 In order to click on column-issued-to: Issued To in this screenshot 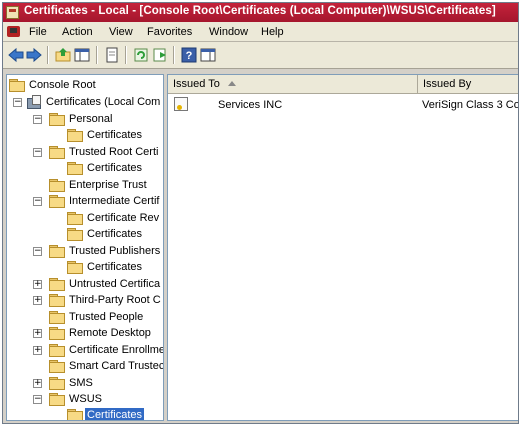, I will do `click(293, 84)`.